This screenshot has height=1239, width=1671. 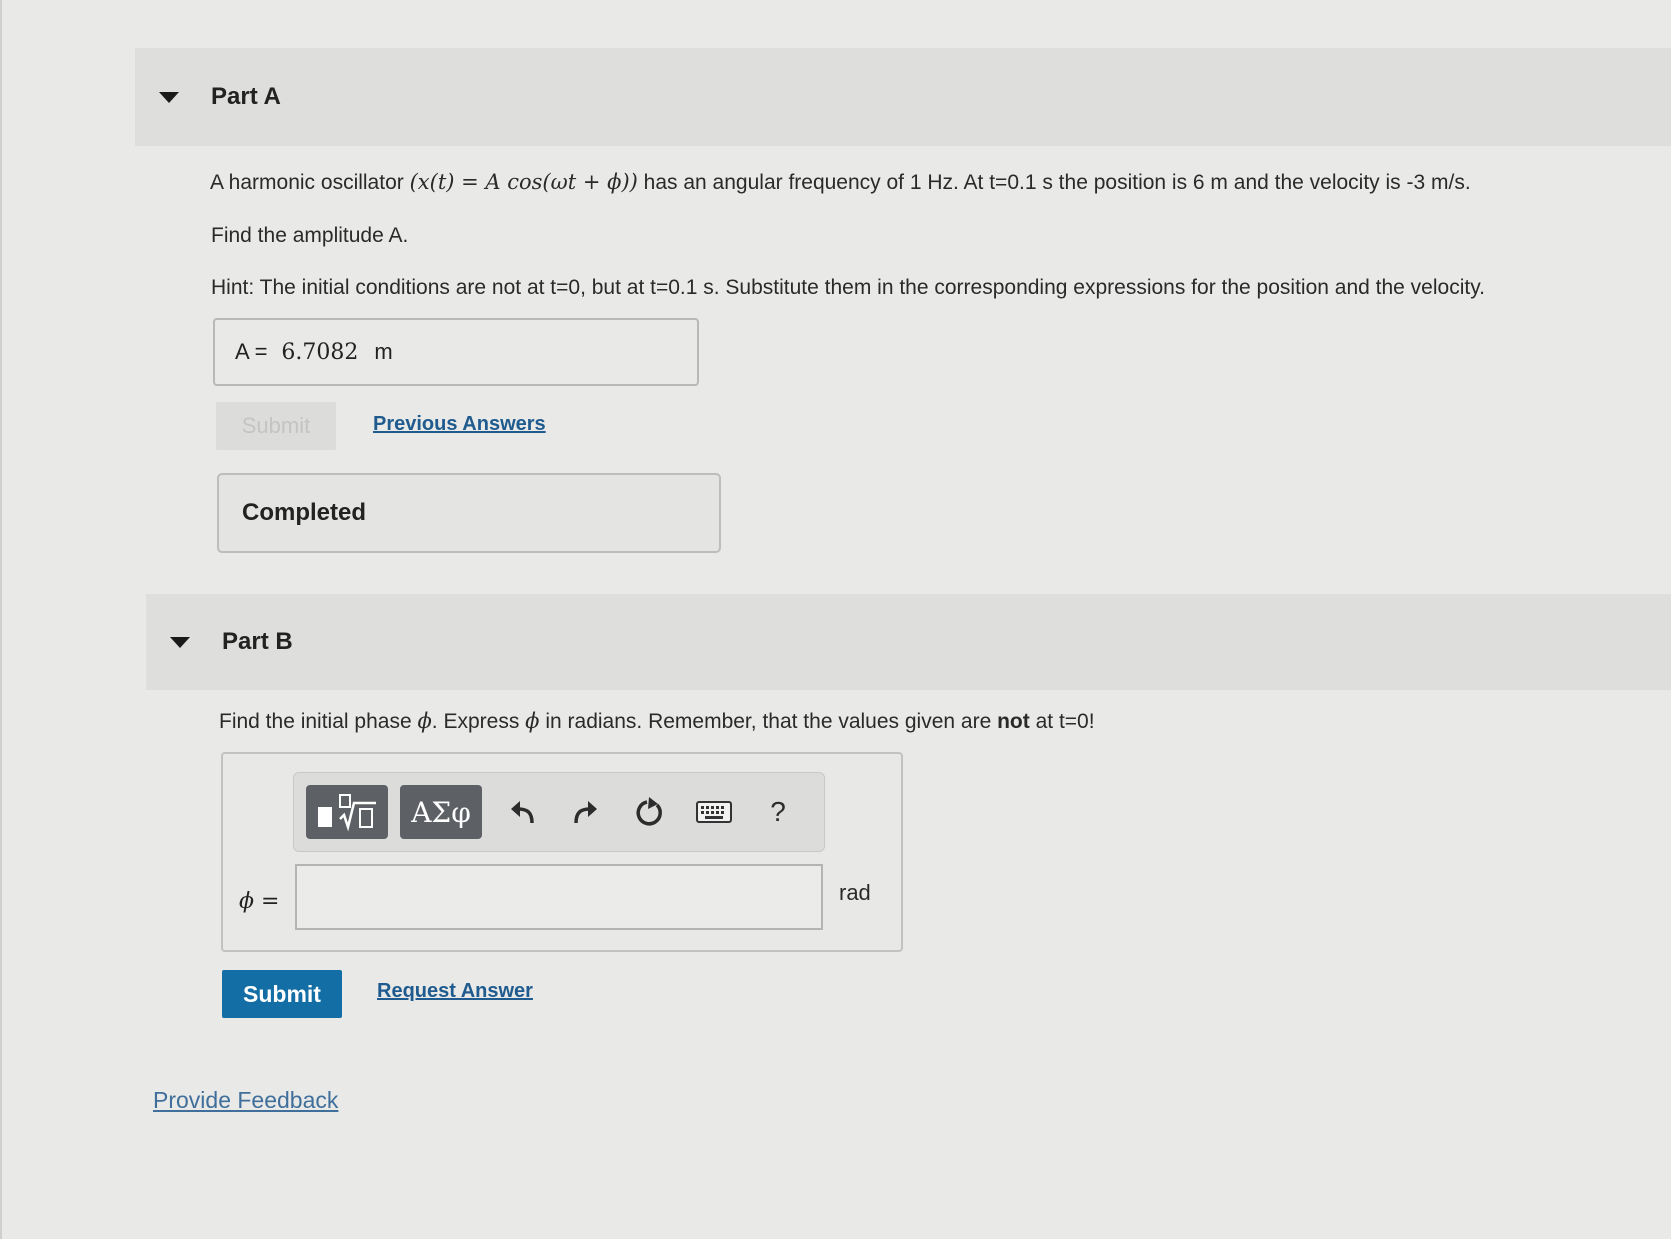 What do you see at coordinates (778, 812) in the screenshot?
I see `help-button: ?` at bounding box center [778, 812].